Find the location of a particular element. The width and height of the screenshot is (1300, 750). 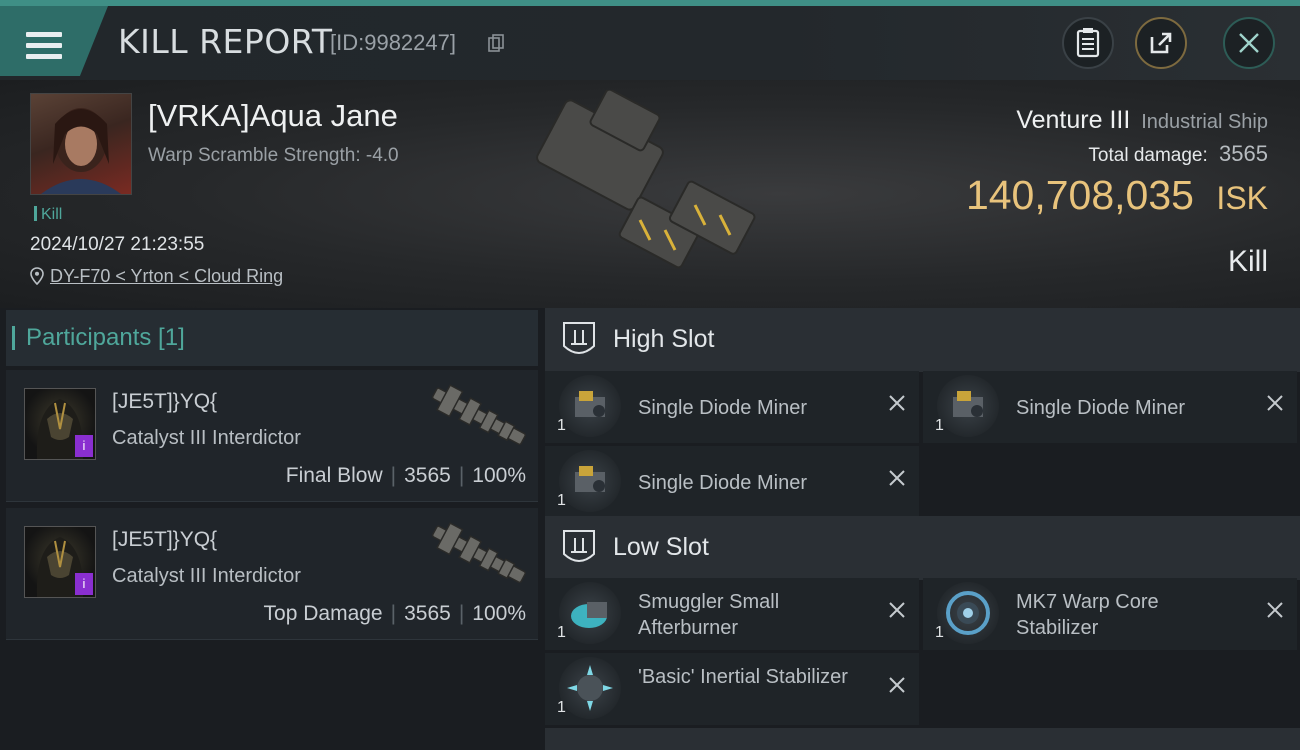

module-name: MK7 Warp Core Stabilizer is located at coordinates (1087, 615).